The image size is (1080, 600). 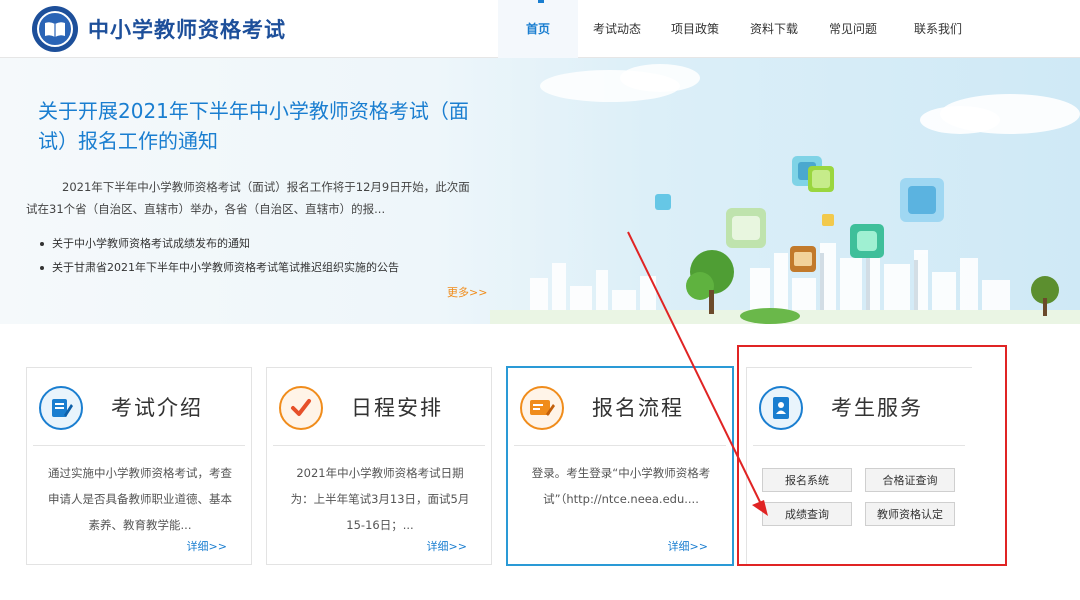 What do you see at coordinates (774, 29) in the screenshot?
I see `nav-downloads: 资料下载` at bounding box center [774, 29].